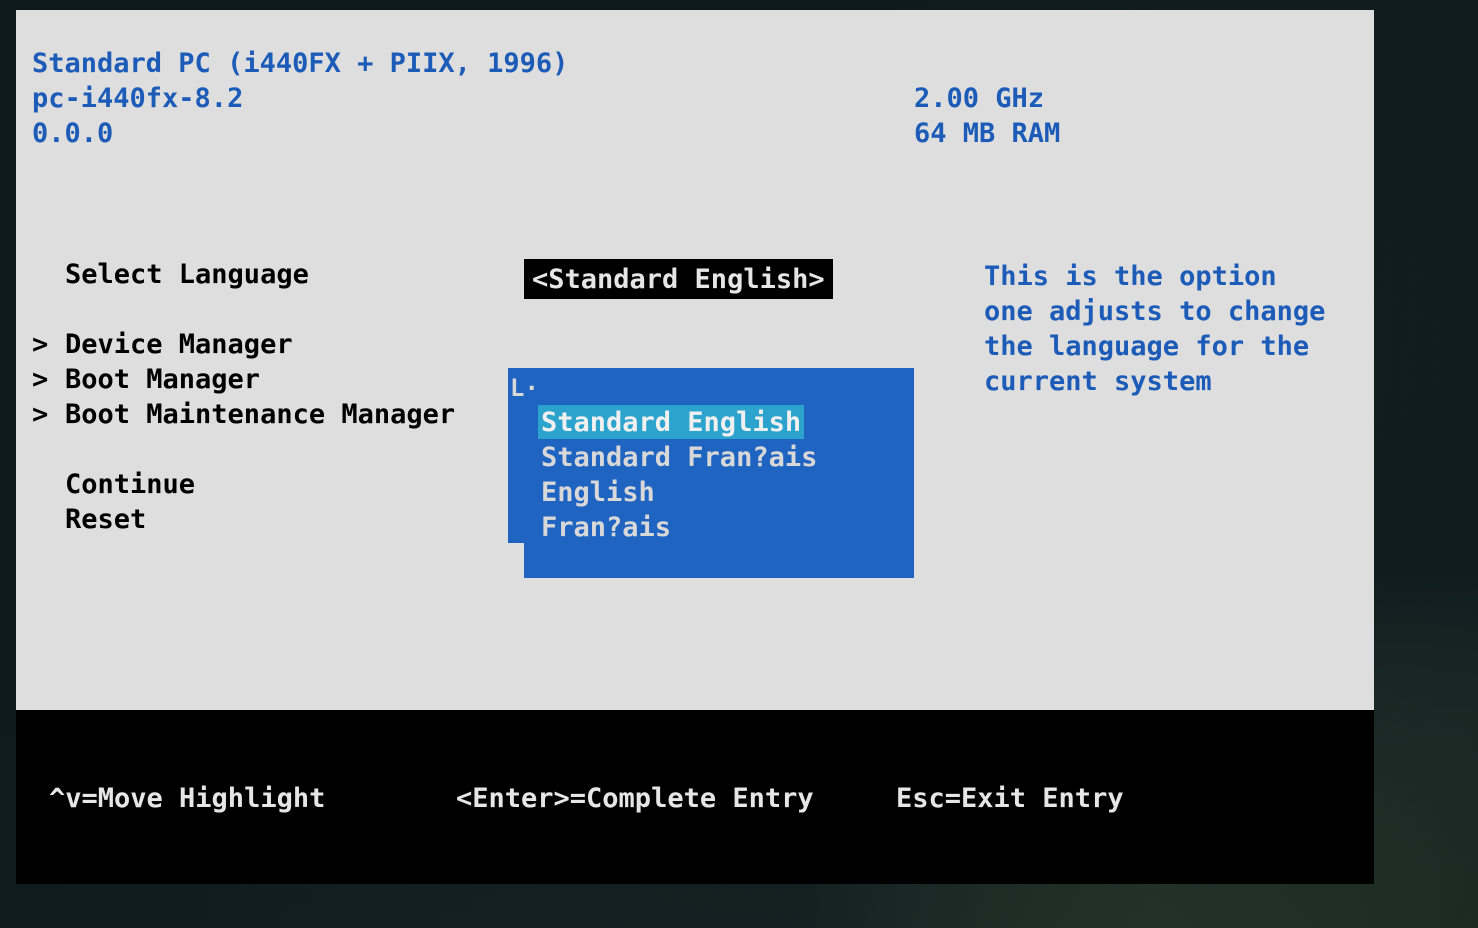 This screenshot has height=928, width=1478. I want to click on cpu-speed-text: 2.00 GHz, so click(979, 98).